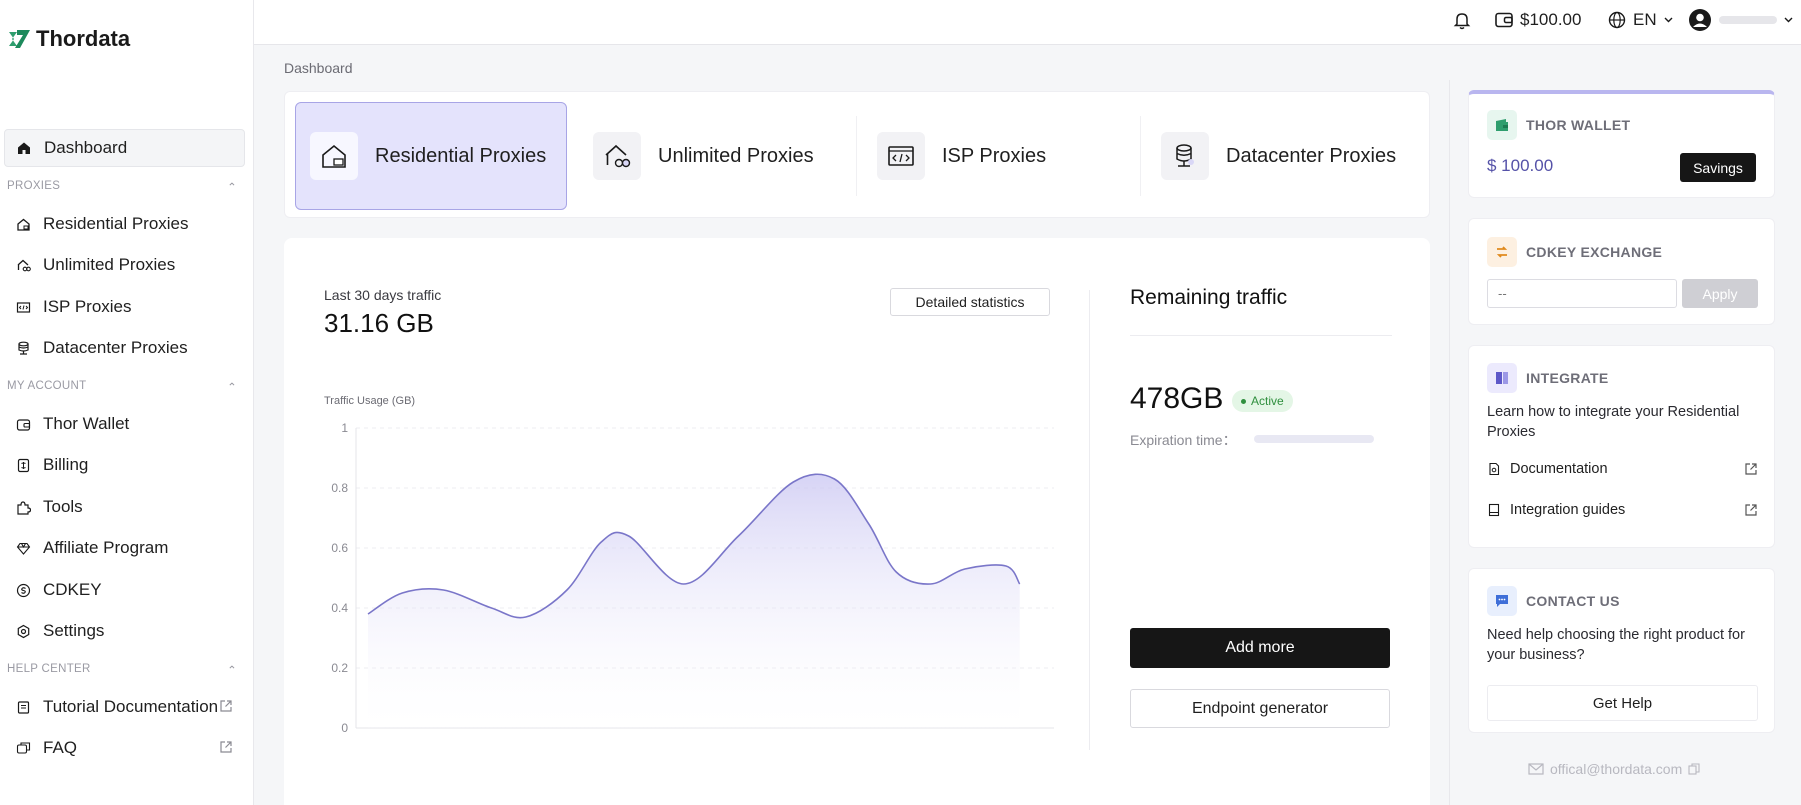 The image size is (1801, 805). Describe the element at coordinates (23, 507) in the screenshot. I see `puzzle-icon` at that location.